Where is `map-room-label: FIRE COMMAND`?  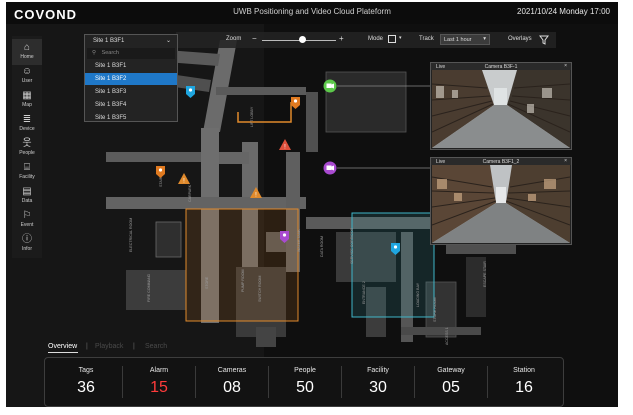
map-room-label: FIRE COMMAND is located at coordinates (149, 287).